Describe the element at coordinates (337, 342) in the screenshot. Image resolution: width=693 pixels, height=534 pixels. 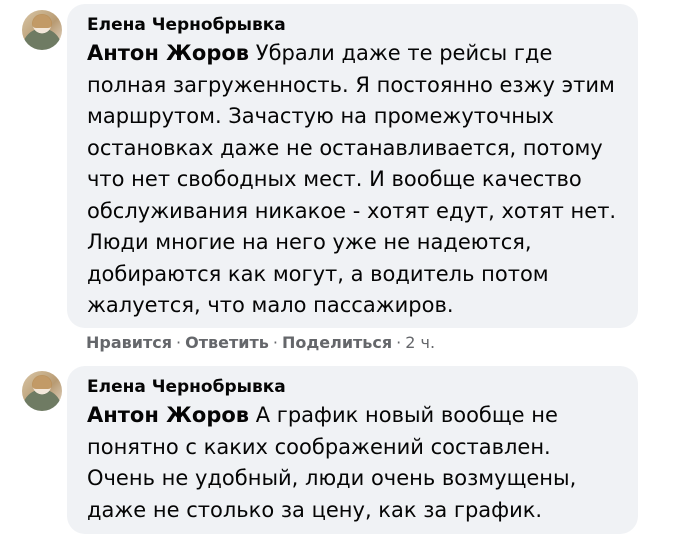
I see `share-button: Поделиться` at that location.